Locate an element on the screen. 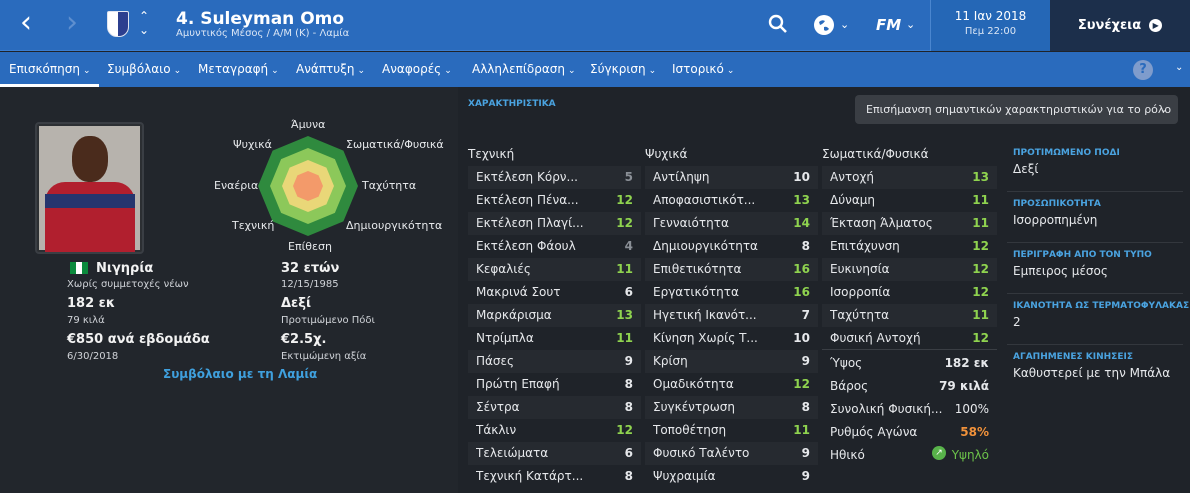 Image resolution: width=1190 pixels, height=493 pixels. mental-attribute-row: Επιθετικότητα 16 is located at coordinates (731, 269).